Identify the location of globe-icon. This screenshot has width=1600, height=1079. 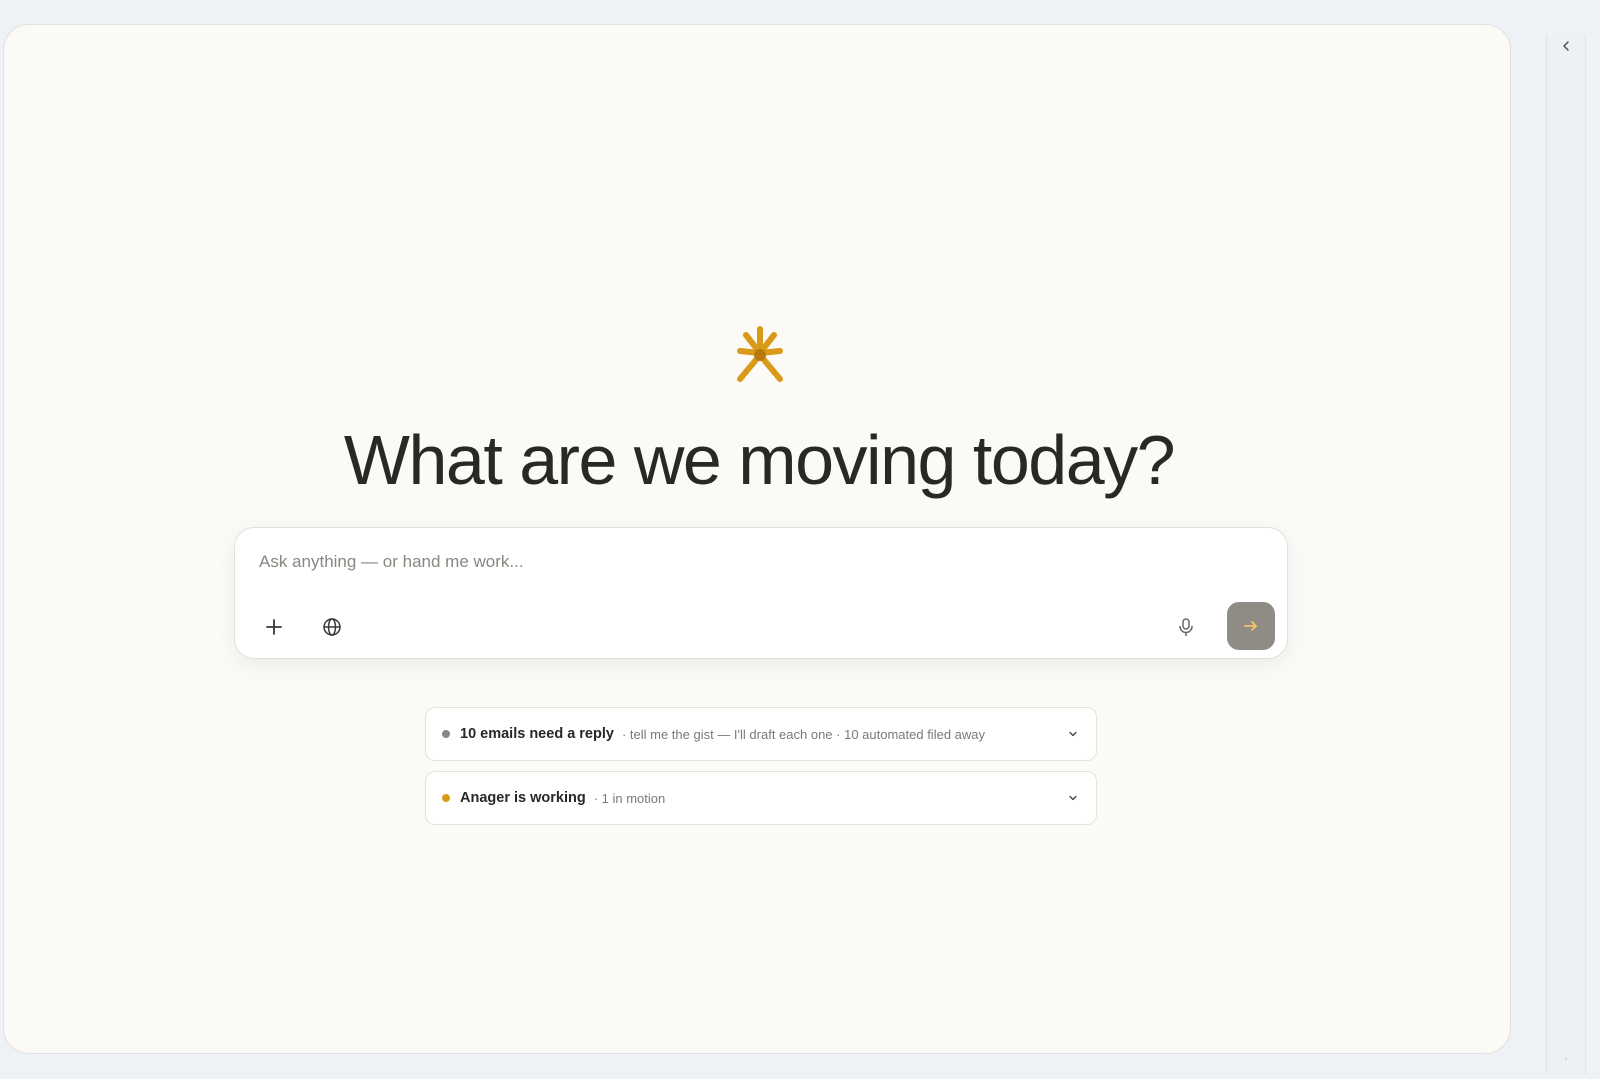
(332, 627).